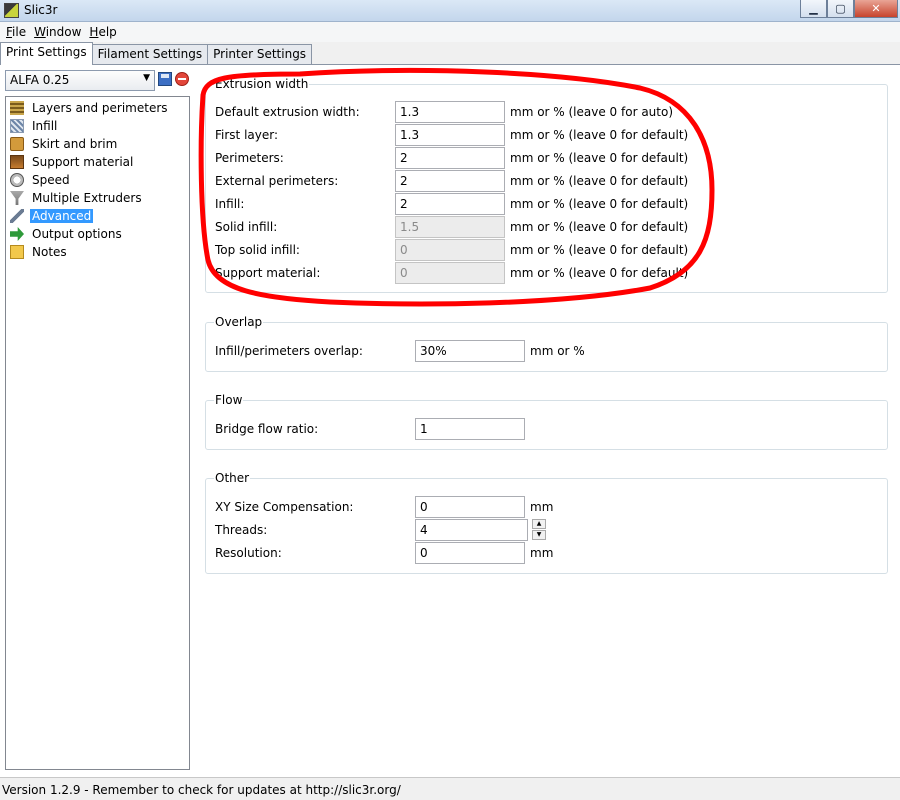 The width and height of the screenshot is (900, 800). Describe the element at coordinates (59, 32) in the screenshot. I see `menu-window: Window` at that location.